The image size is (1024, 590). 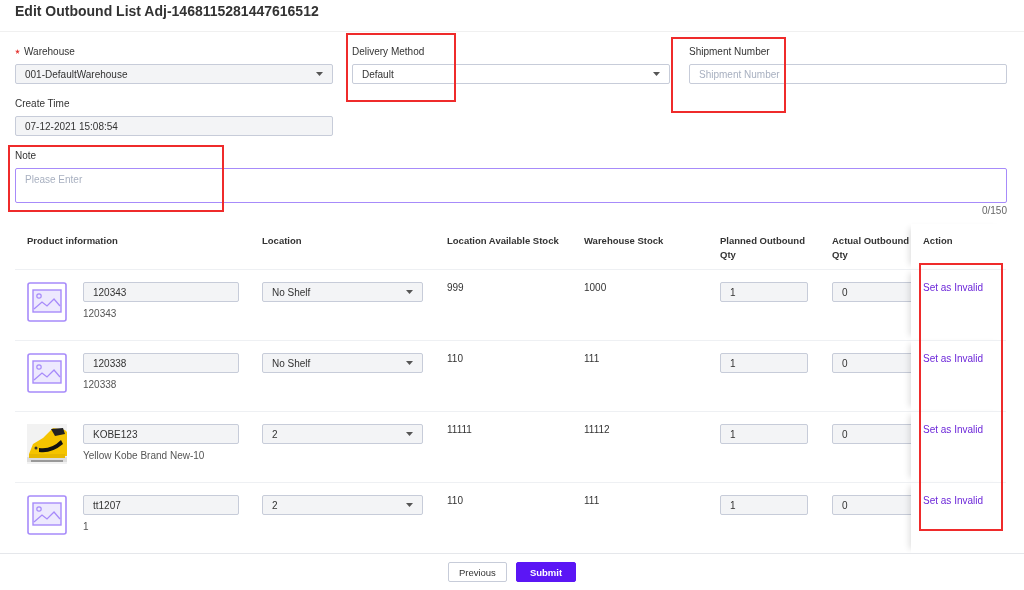 What do you see at coordinates (938, 241) in the screenshot?
I see `column-header: Action` at bounding box center [938, 241].